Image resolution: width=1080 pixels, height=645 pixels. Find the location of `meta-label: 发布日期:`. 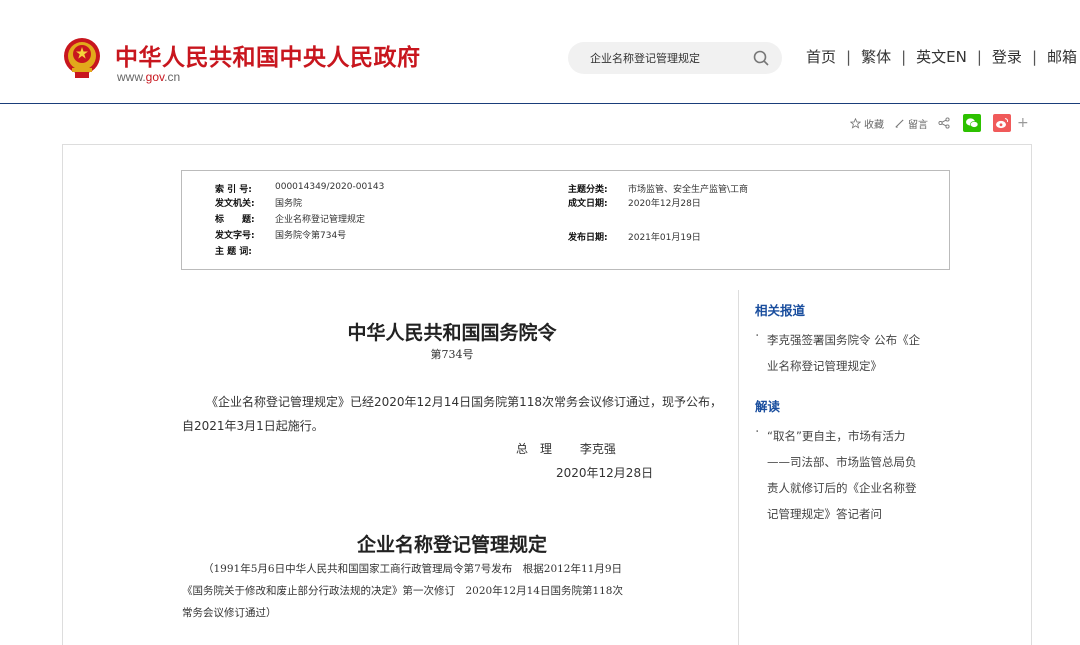

meta-label: 发布日期: is located at coordinates (588, 238).